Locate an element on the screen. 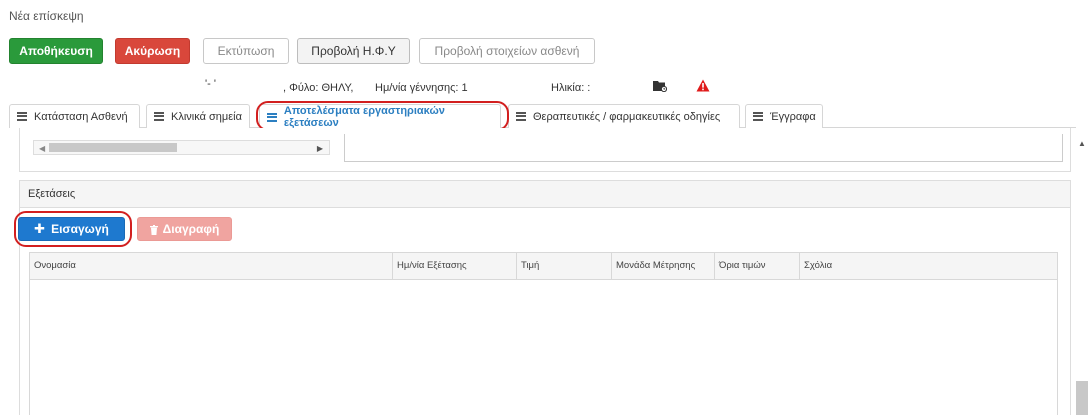 This screenshot has height=415, width=1088. scroll-up-icon: ▲ is located at coordinates (1082, 143).